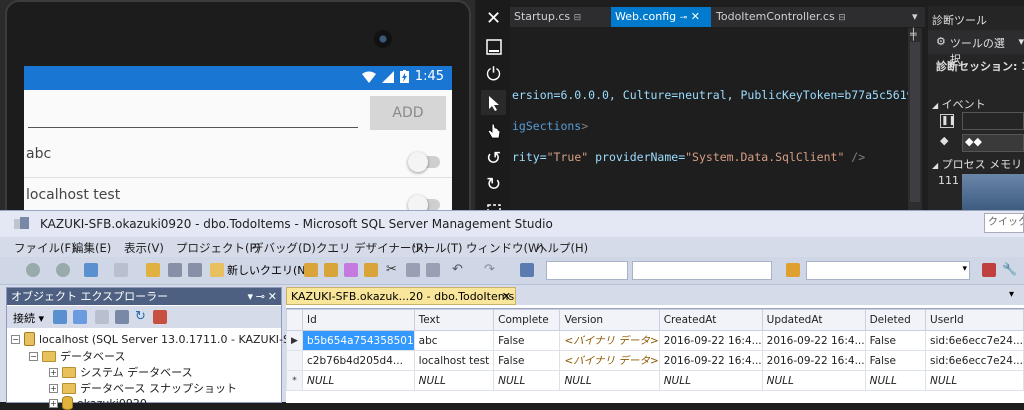  Describe the element at coordinates (454, 340) in the screenshot. I see `table-cell: abc` at that location.